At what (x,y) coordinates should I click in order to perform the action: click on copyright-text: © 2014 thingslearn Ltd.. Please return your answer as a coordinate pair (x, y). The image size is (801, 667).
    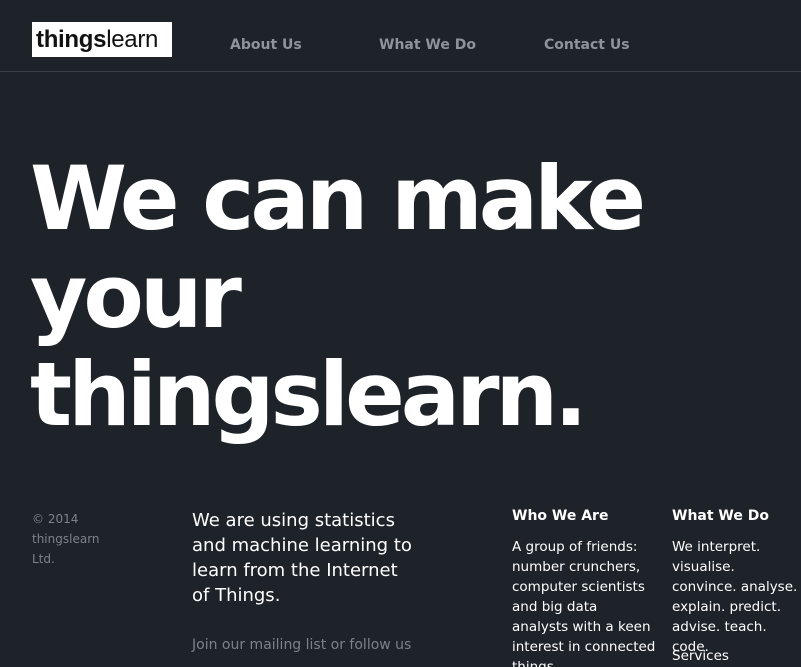
    Looking at the image, I should click on (66, 539).